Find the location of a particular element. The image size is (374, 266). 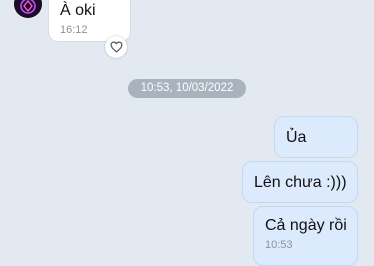

avatar-logo-icon is located at coordinates (28, 9).